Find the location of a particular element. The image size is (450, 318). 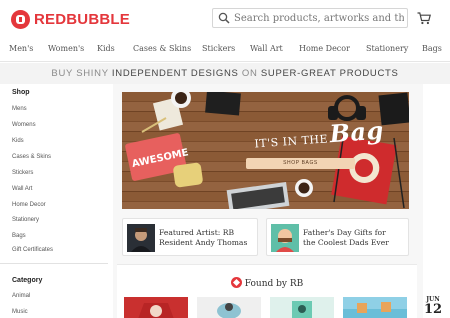

cart-icon is located at coordinates (424, 18).